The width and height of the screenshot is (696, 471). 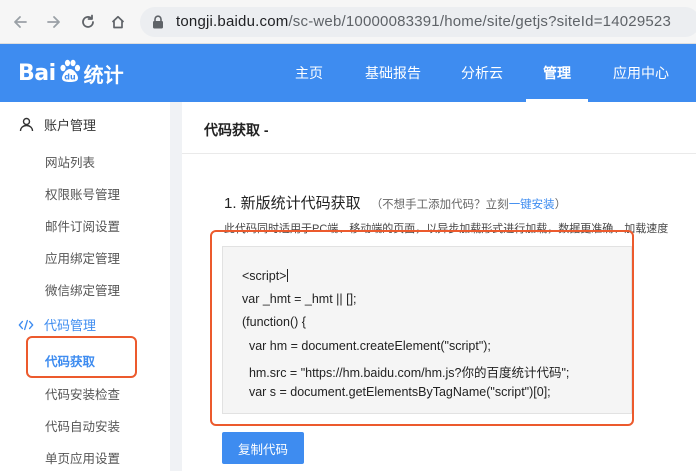 What do you see at coordinates (57, 124) in the screenshot?
I see `sidebar-group-account: 账户管理` at bounding box center [57, 124].